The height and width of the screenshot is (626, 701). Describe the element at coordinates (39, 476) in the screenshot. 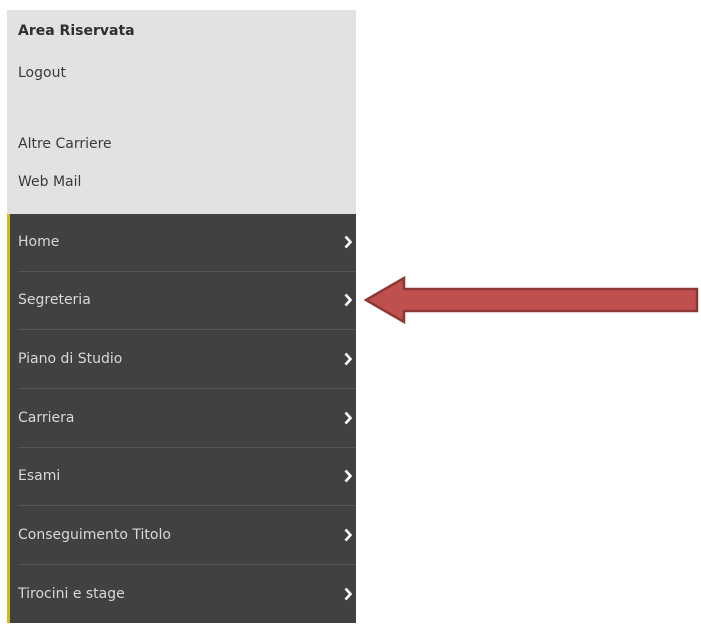

I see `menu-item-label: Esami` at that location.